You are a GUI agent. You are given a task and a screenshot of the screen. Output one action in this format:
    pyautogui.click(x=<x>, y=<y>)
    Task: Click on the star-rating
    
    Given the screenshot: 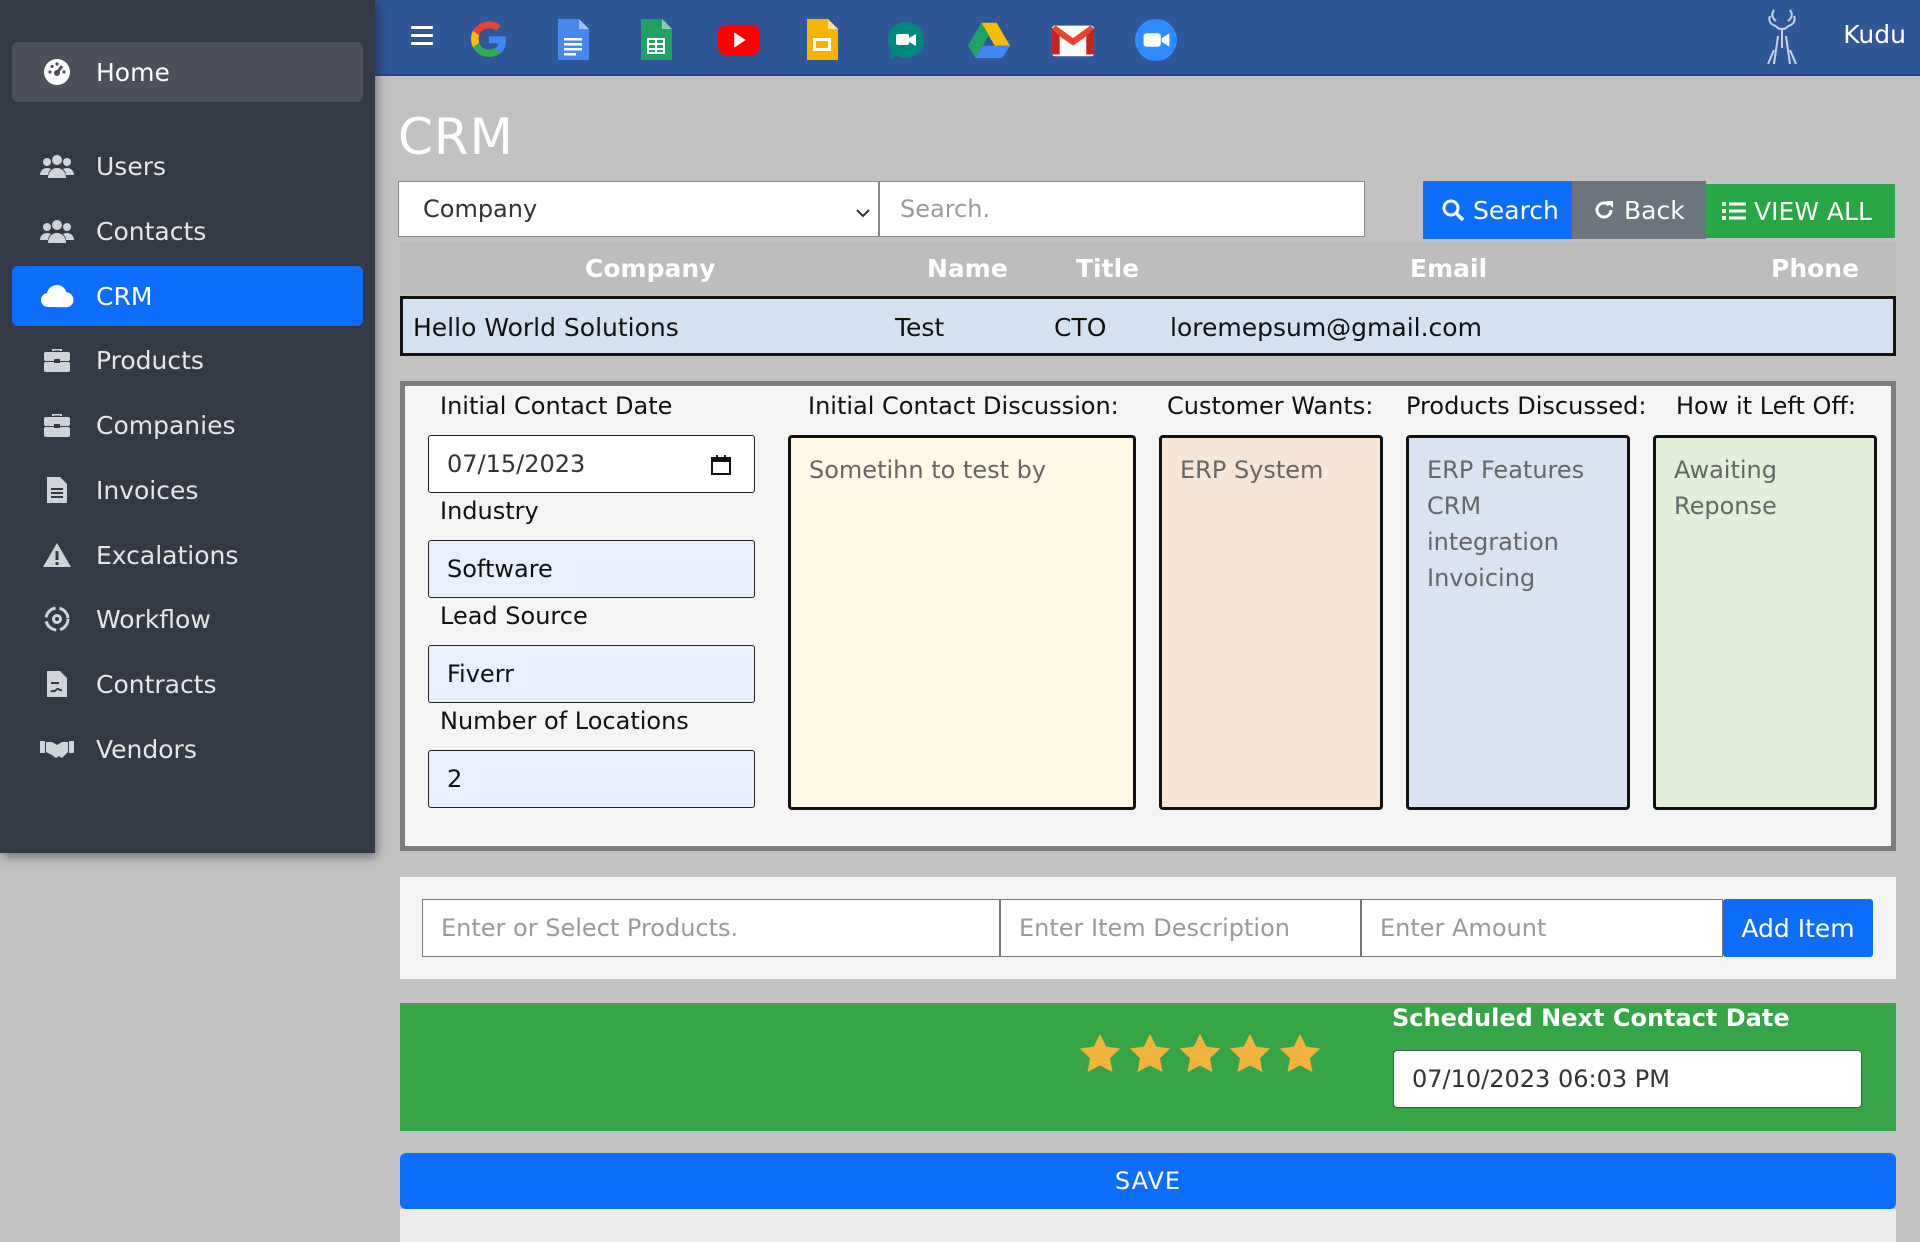 What is the action you would take?
    pyautogui.click(x=1200, y=1054)
    